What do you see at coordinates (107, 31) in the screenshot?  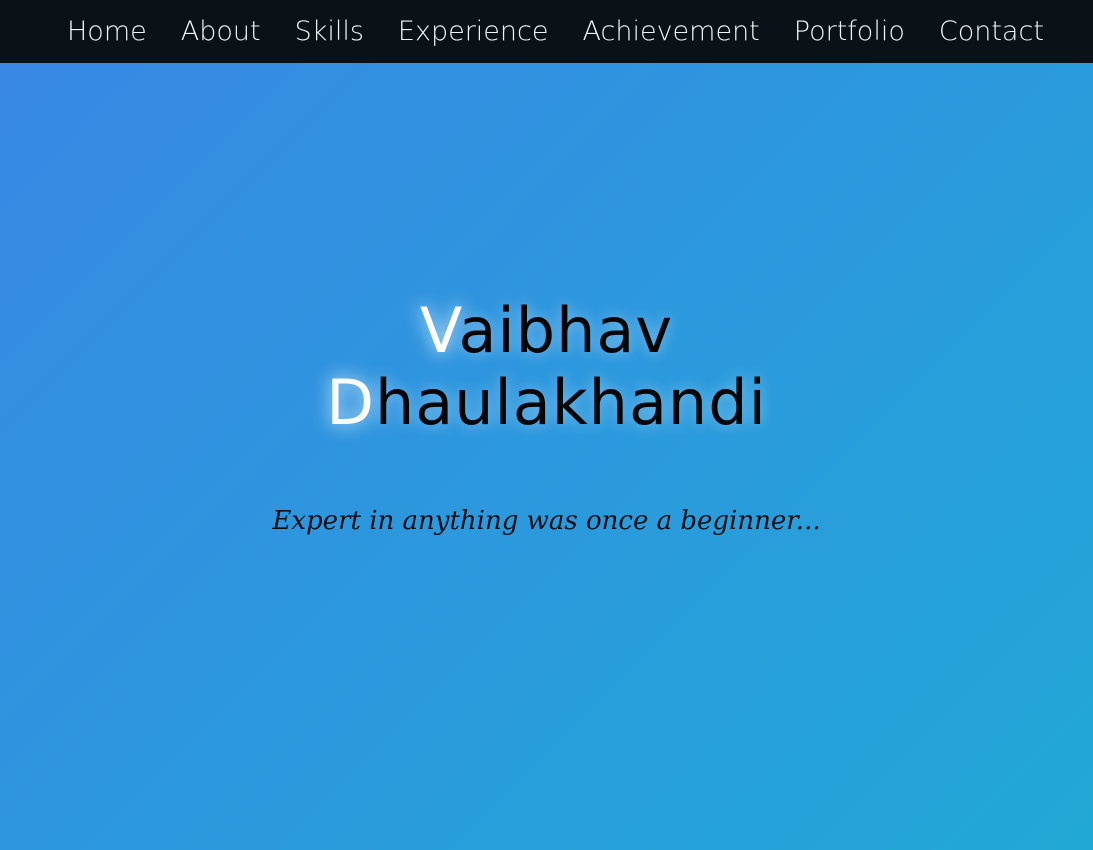 I see `nav-link-home: Home` at bounding box center [107, 31].